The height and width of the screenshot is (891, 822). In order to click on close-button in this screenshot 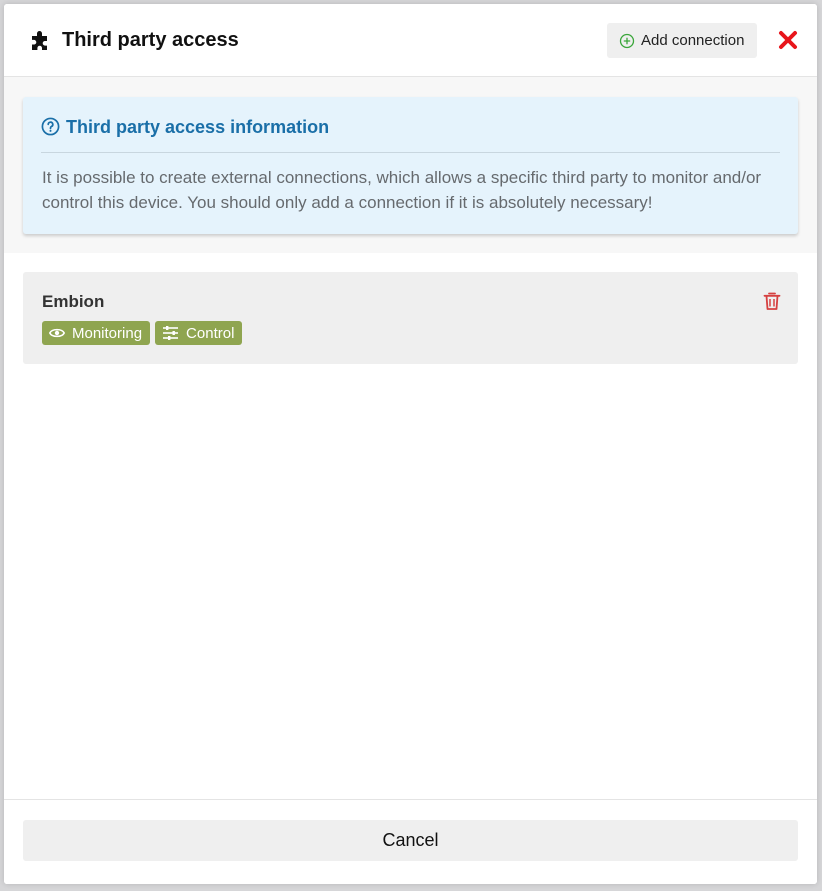, I will do `click(788, 40)`.